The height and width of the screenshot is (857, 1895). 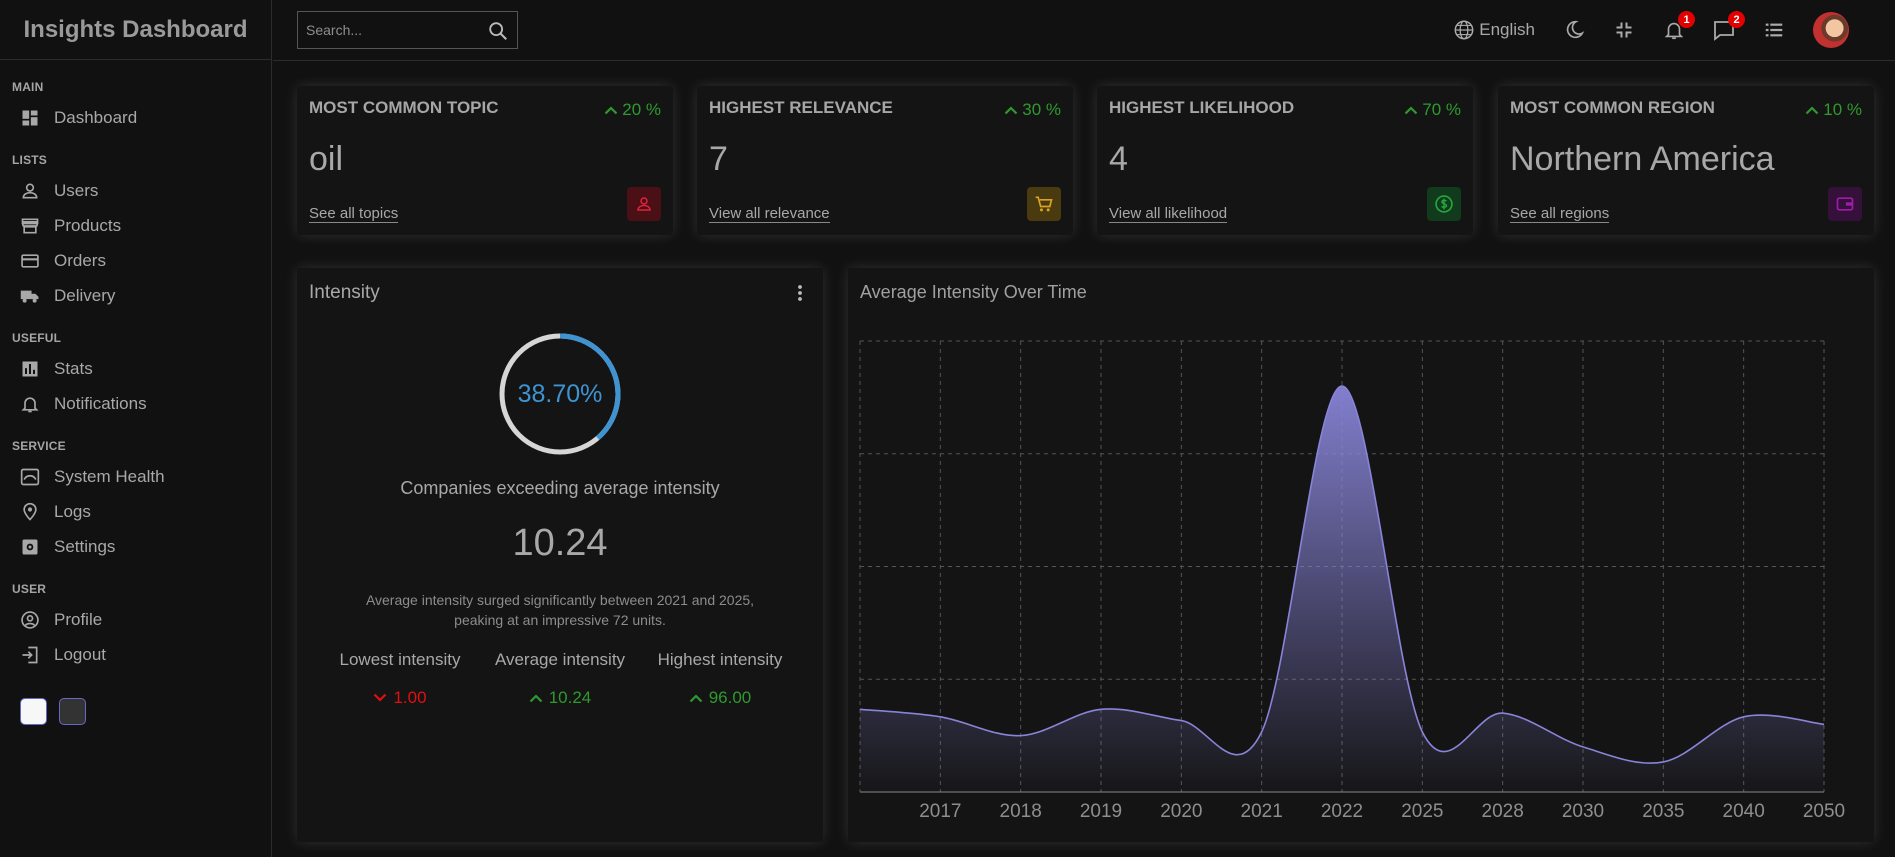 What do you see at coordinates (1464, 30) in the screenshot?
I see `globe-icon` at bounding box center [1464, 30].